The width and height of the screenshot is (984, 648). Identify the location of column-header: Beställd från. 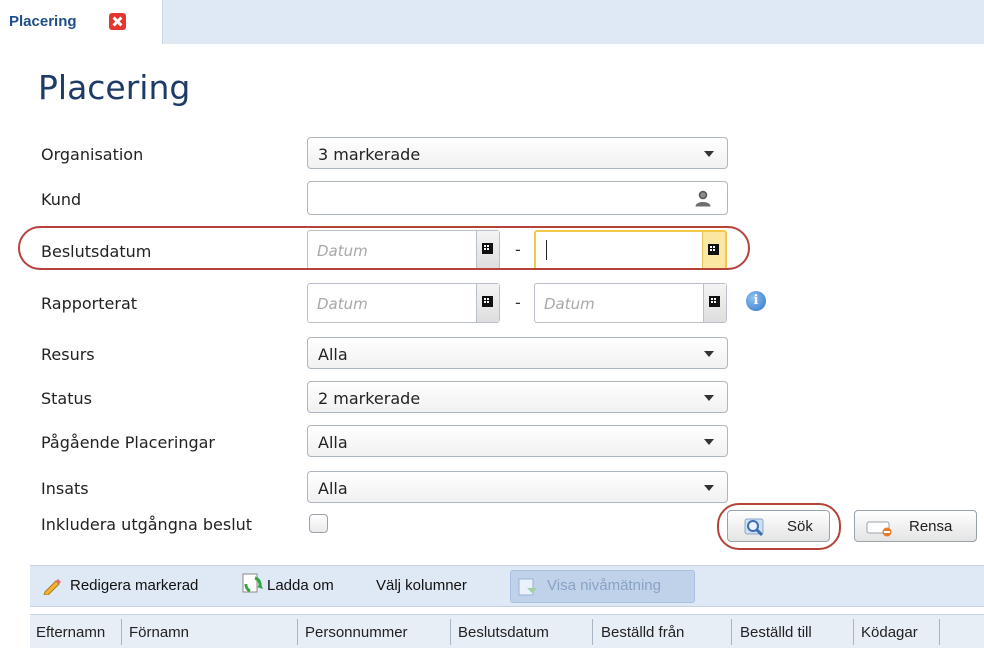
(642, 632).